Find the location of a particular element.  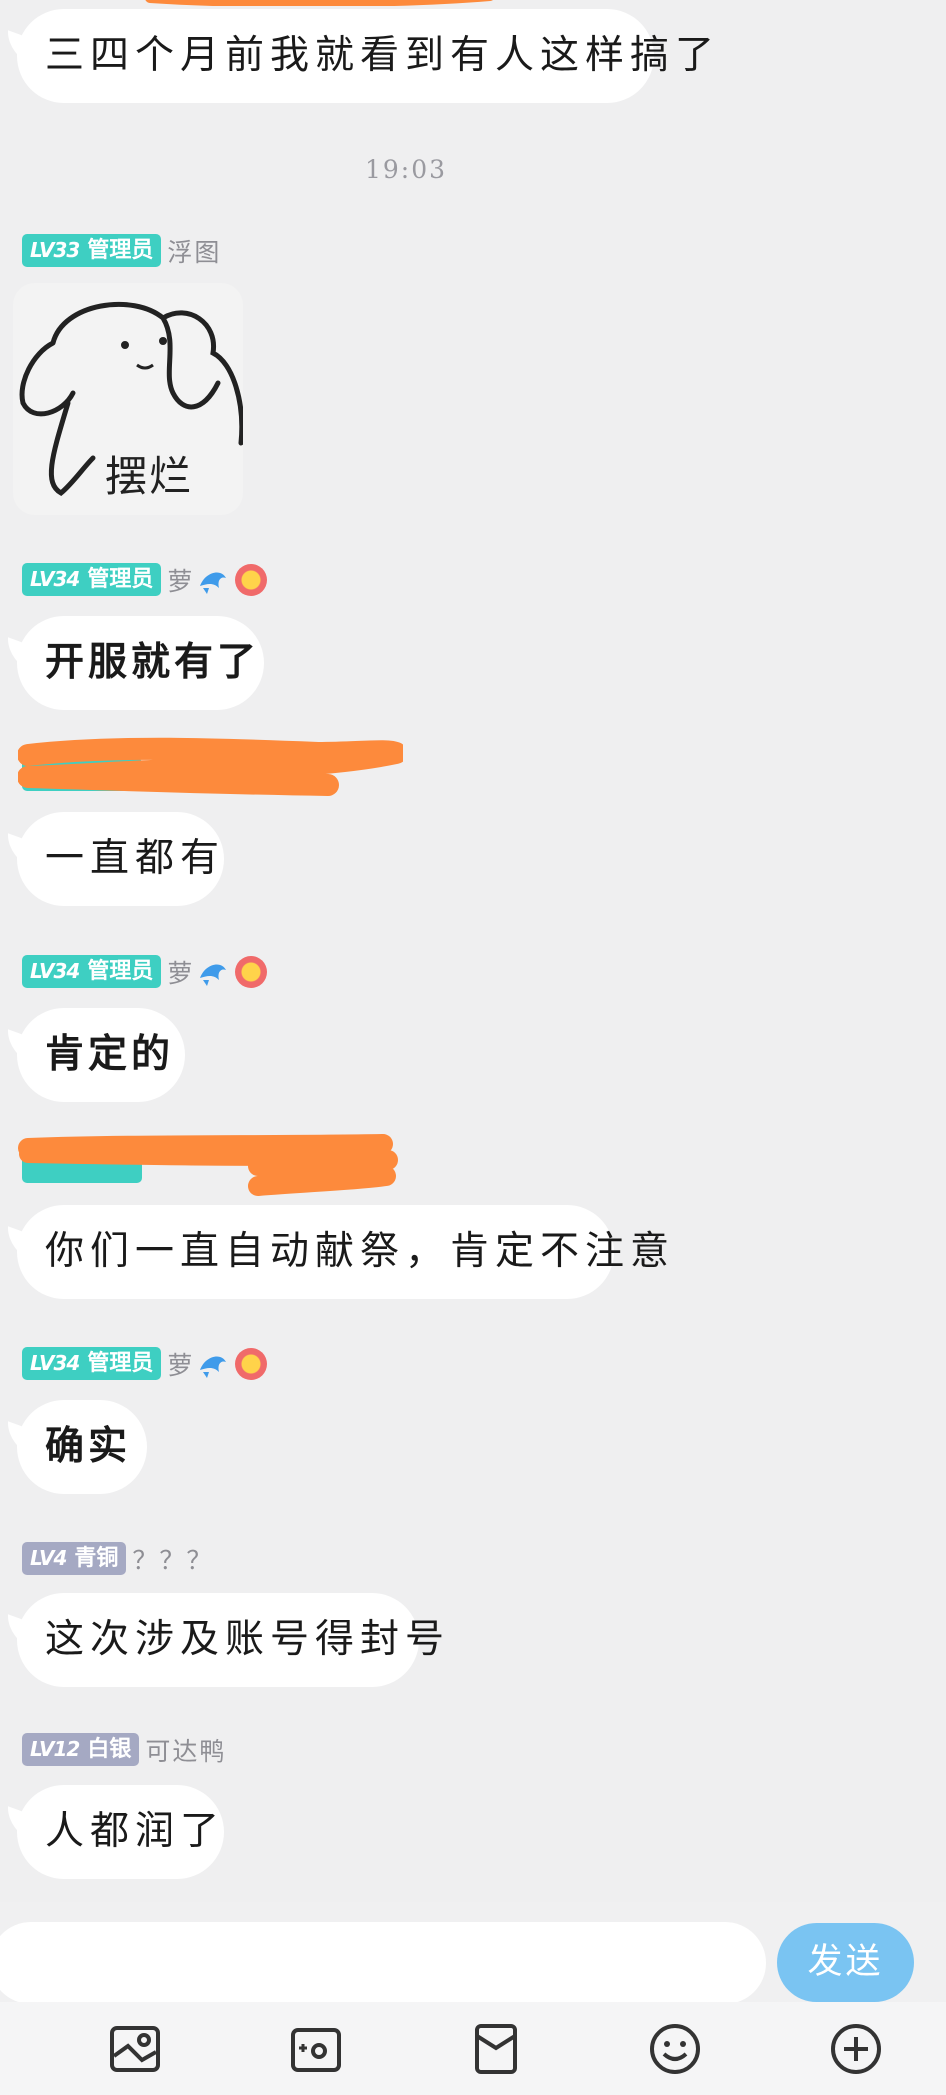

camera-icon is located at coordinates (316, 2049).